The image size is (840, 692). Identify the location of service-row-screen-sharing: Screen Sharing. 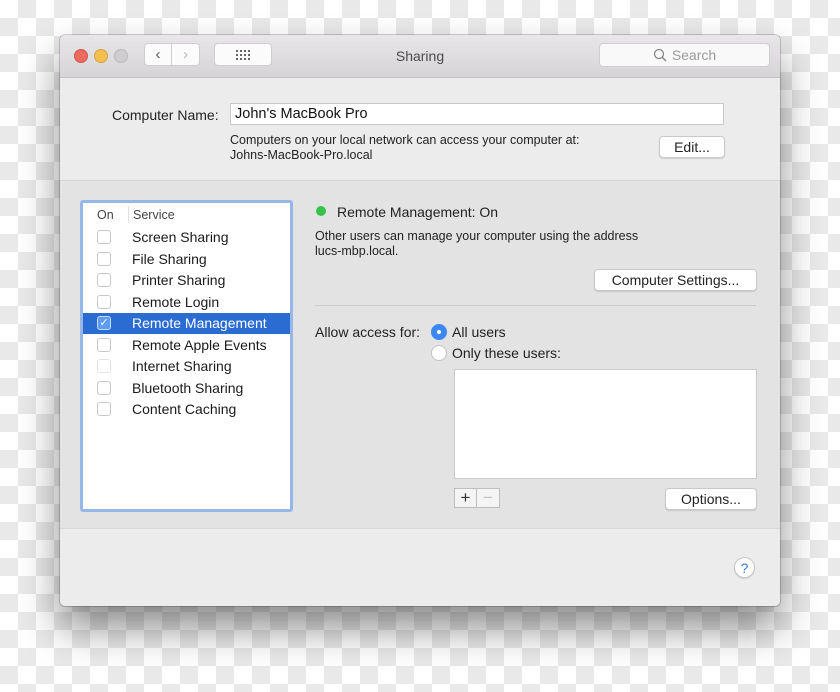
(186, 237).